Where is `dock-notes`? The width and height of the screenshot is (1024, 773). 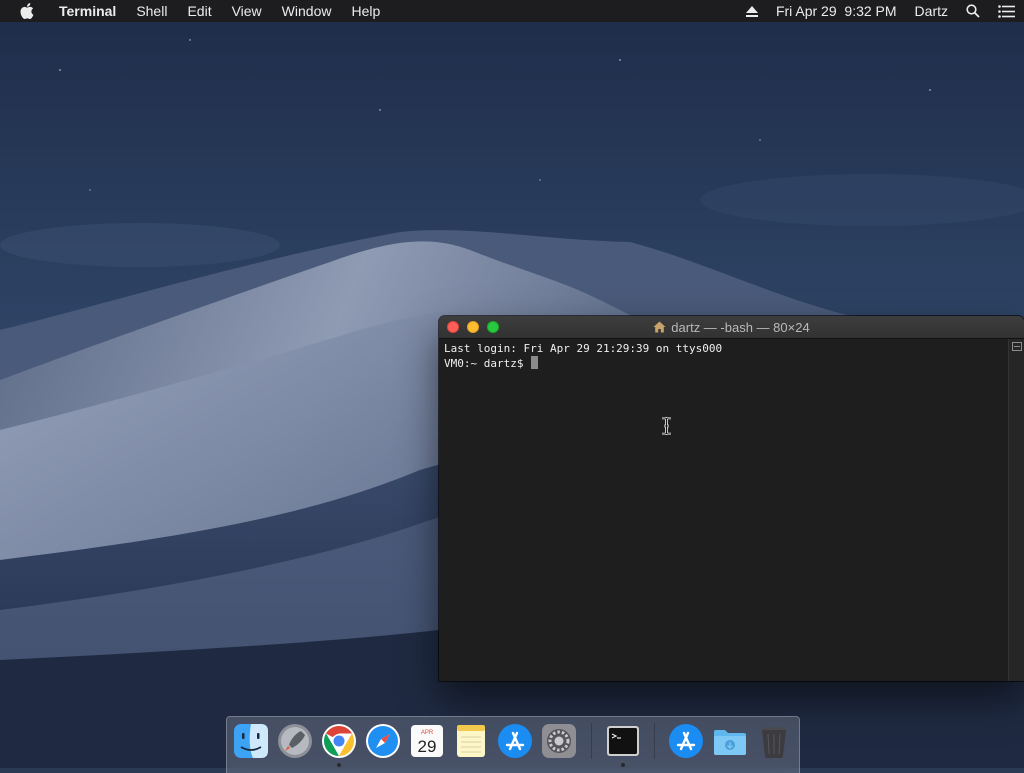 dock-notes is located at coordinates (471, 741).